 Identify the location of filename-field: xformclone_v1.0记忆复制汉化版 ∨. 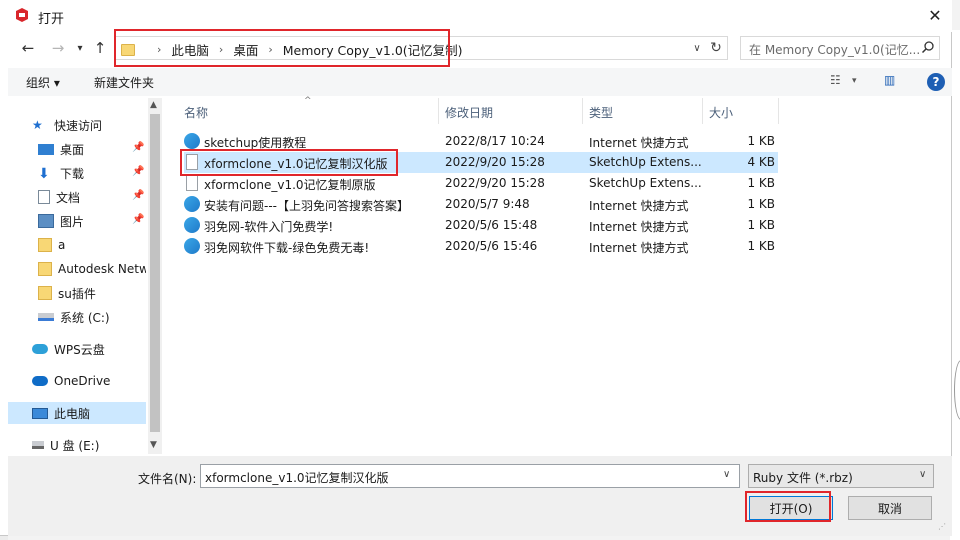
(470, 476).